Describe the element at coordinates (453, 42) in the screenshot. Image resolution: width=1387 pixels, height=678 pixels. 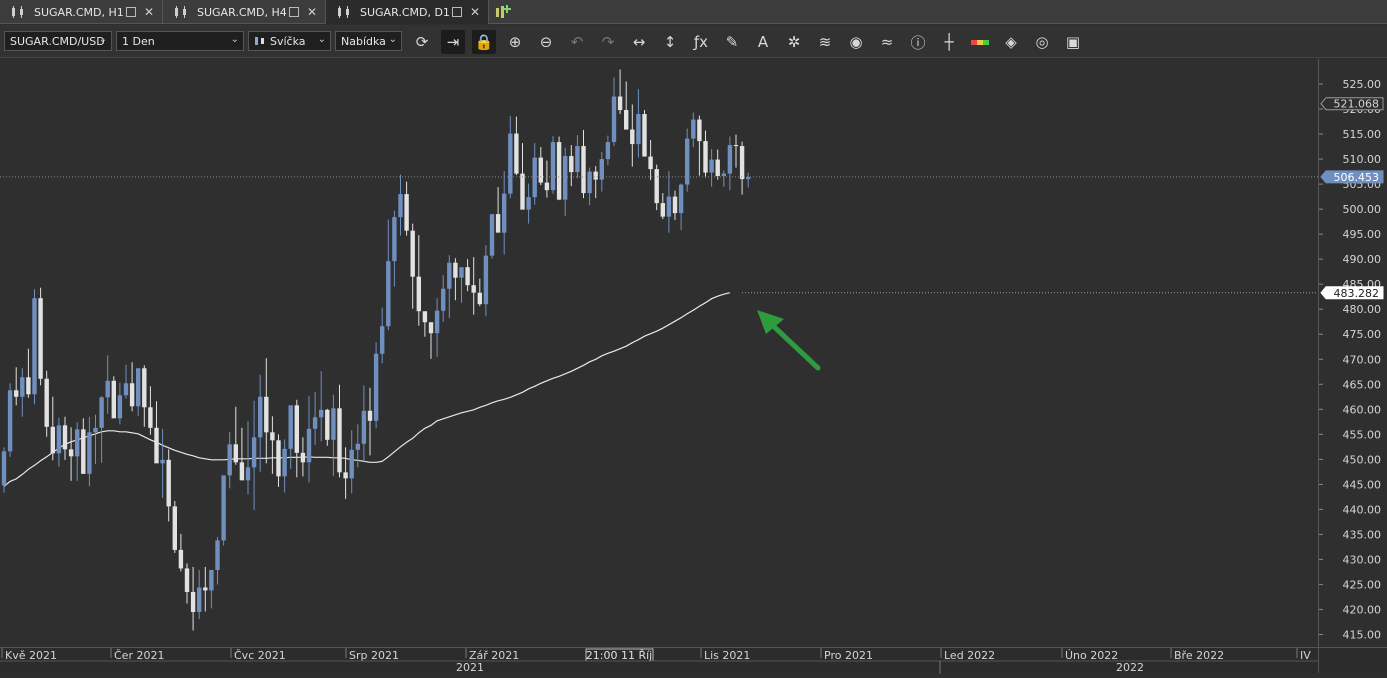
I see `auto-scroll-icon: ⇥` at that location.